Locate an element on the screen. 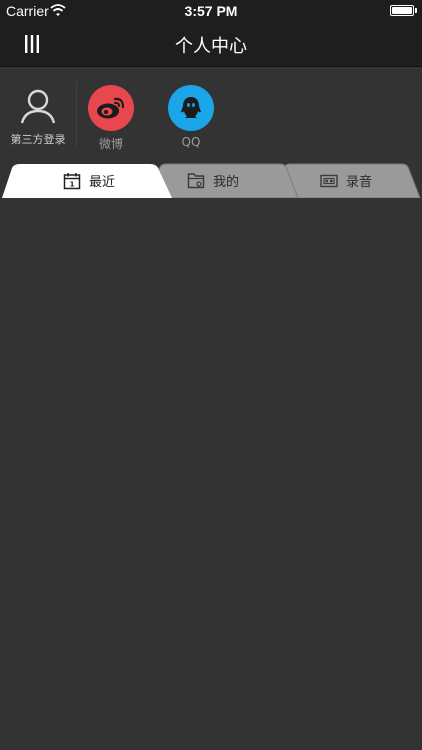 Image resolution: width=422 pixels, height=750 pixels. tab-mine-label: 我的 is located at coordinates (225, 182).